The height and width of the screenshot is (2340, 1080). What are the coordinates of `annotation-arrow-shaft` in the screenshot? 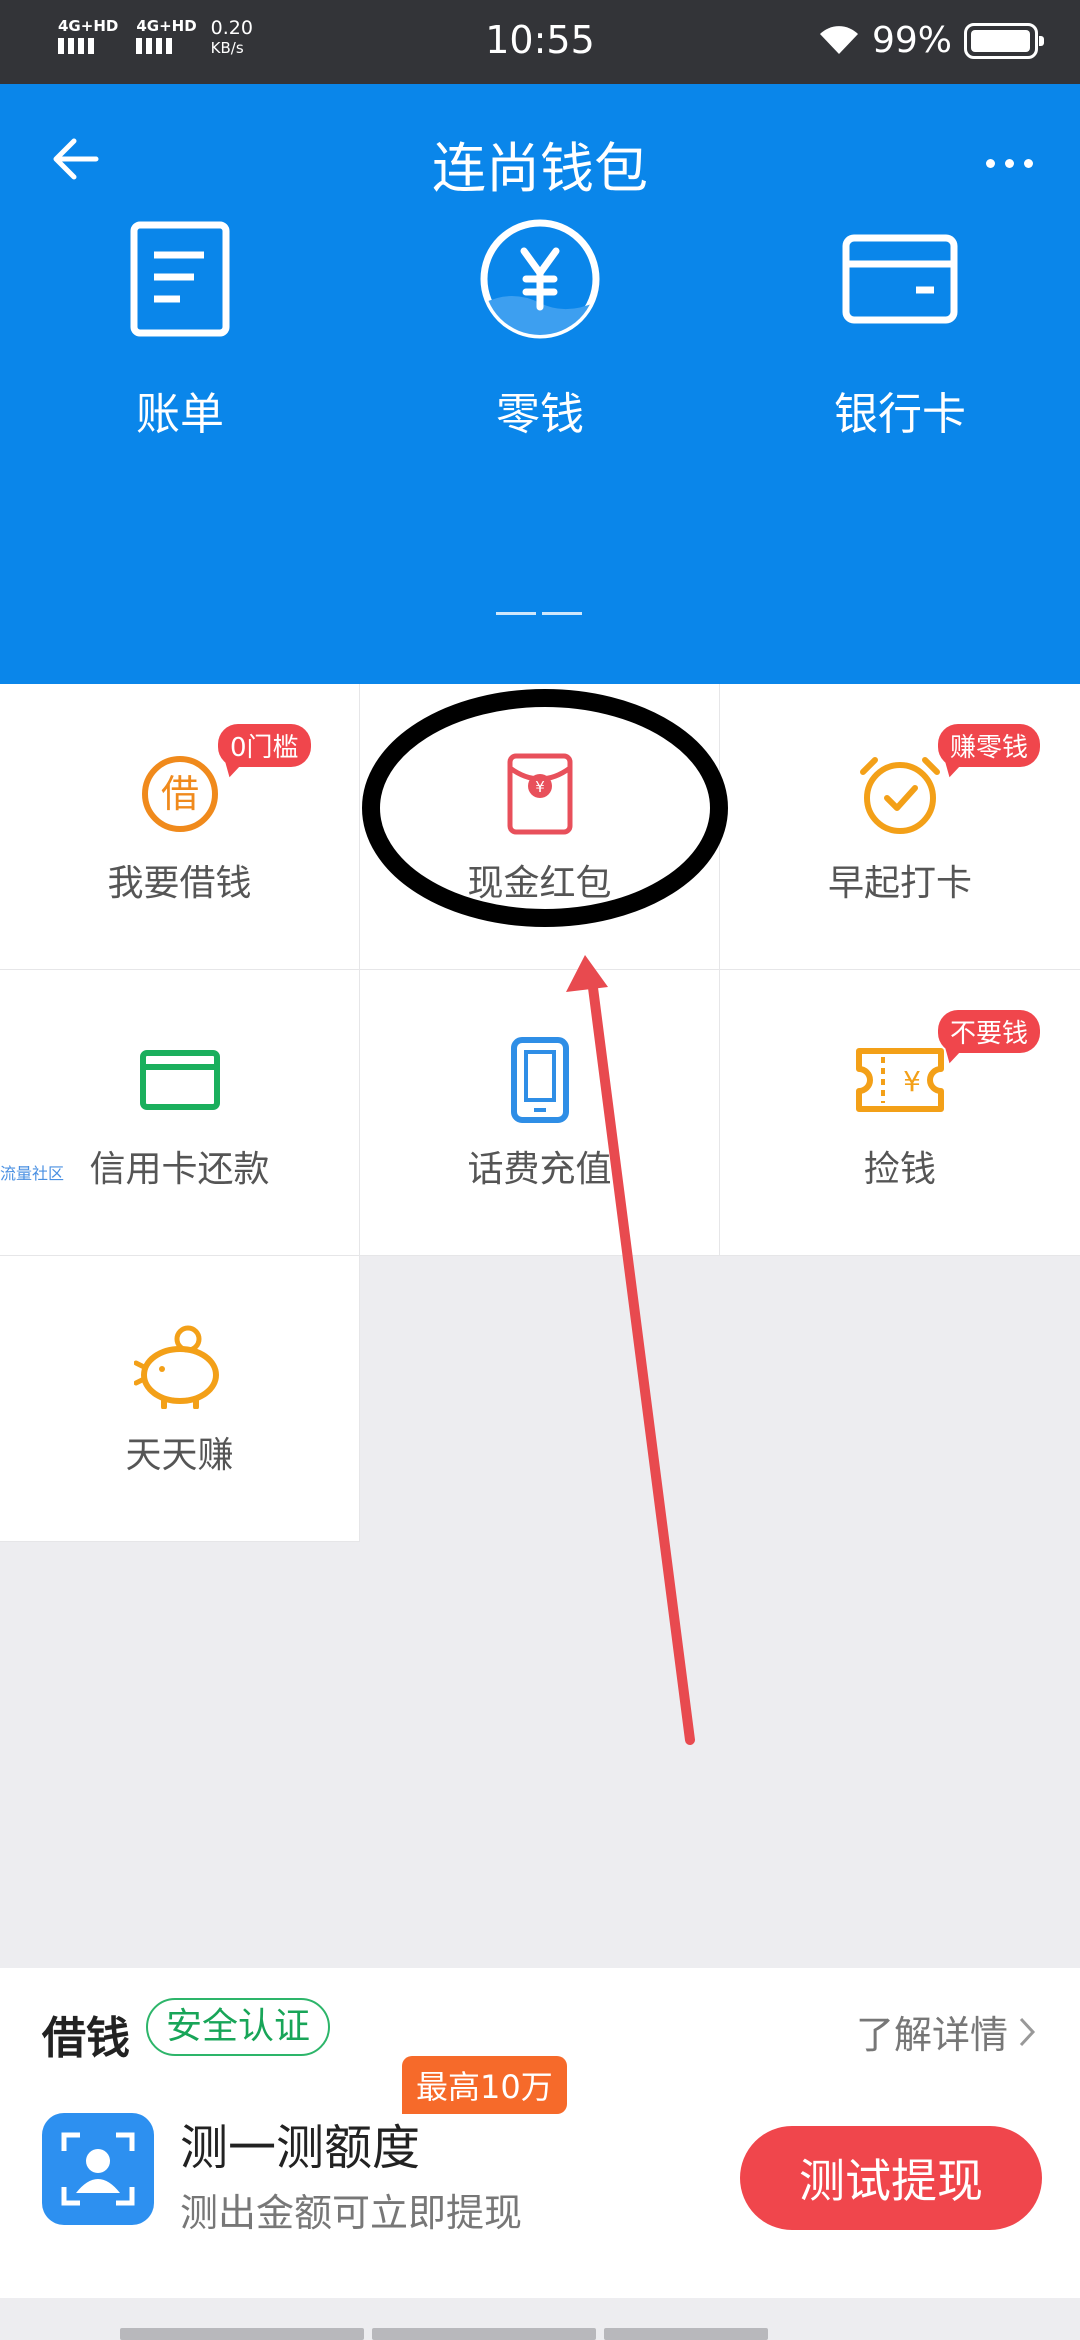 It's located at (641, 1360).